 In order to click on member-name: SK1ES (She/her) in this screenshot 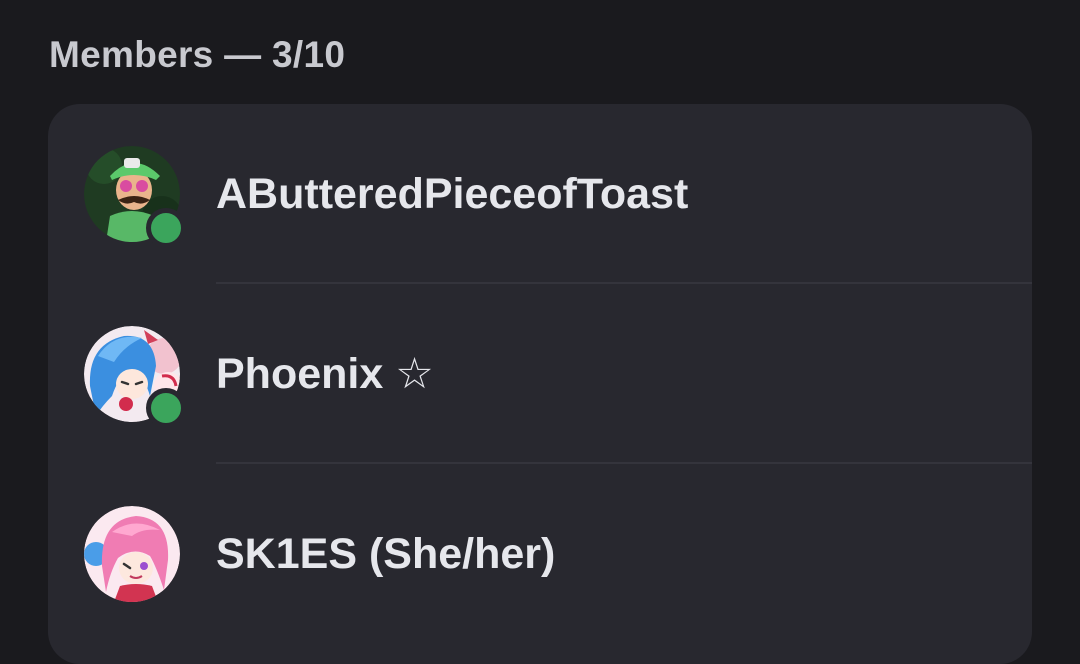, I will do `click(386, 554)`.